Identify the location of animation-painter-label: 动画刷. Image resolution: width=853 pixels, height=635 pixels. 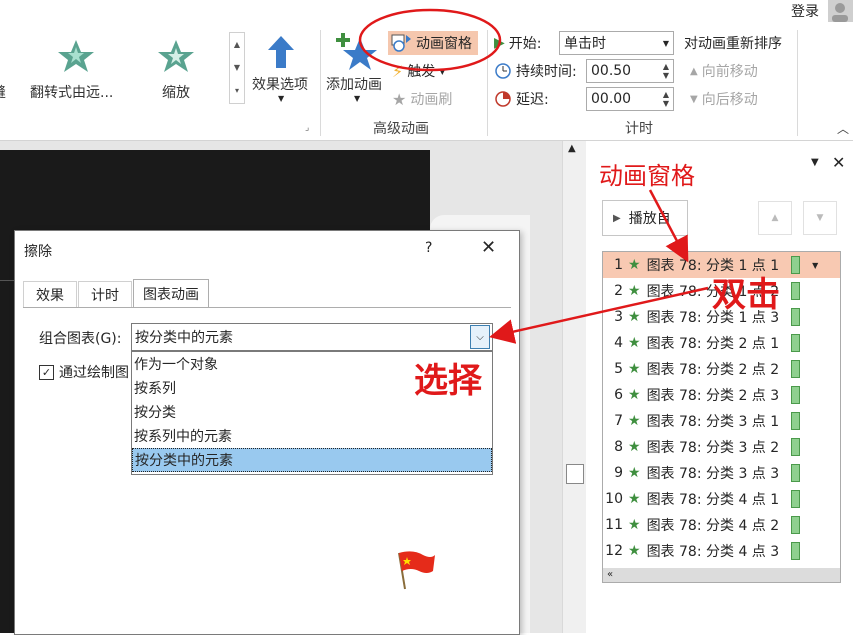
(431, 100).